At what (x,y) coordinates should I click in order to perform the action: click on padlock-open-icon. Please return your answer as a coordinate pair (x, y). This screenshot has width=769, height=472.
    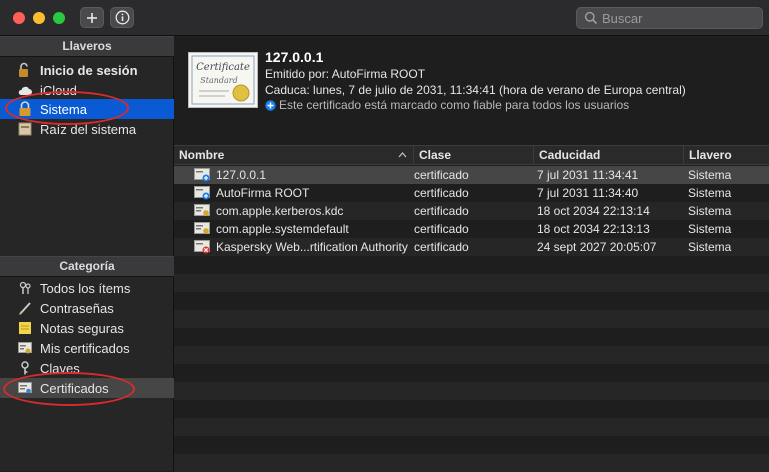
    Looking at the image, I should click on (25, 70).